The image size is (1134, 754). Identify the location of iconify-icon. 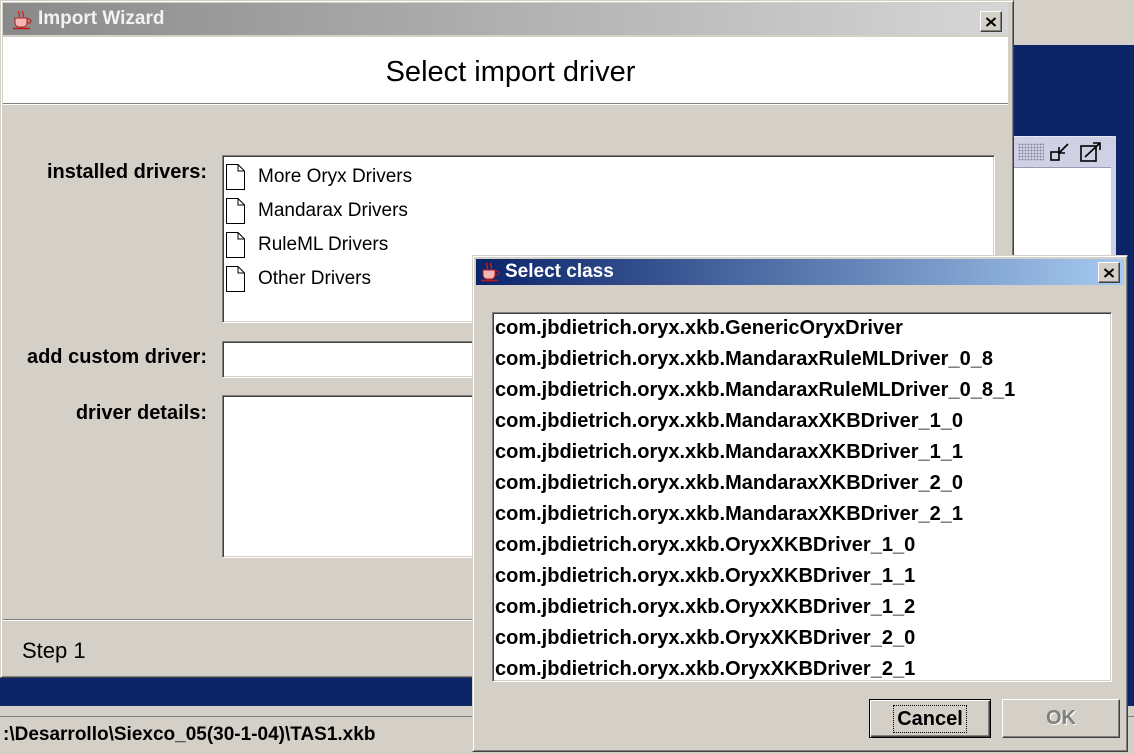
(1060, 152).